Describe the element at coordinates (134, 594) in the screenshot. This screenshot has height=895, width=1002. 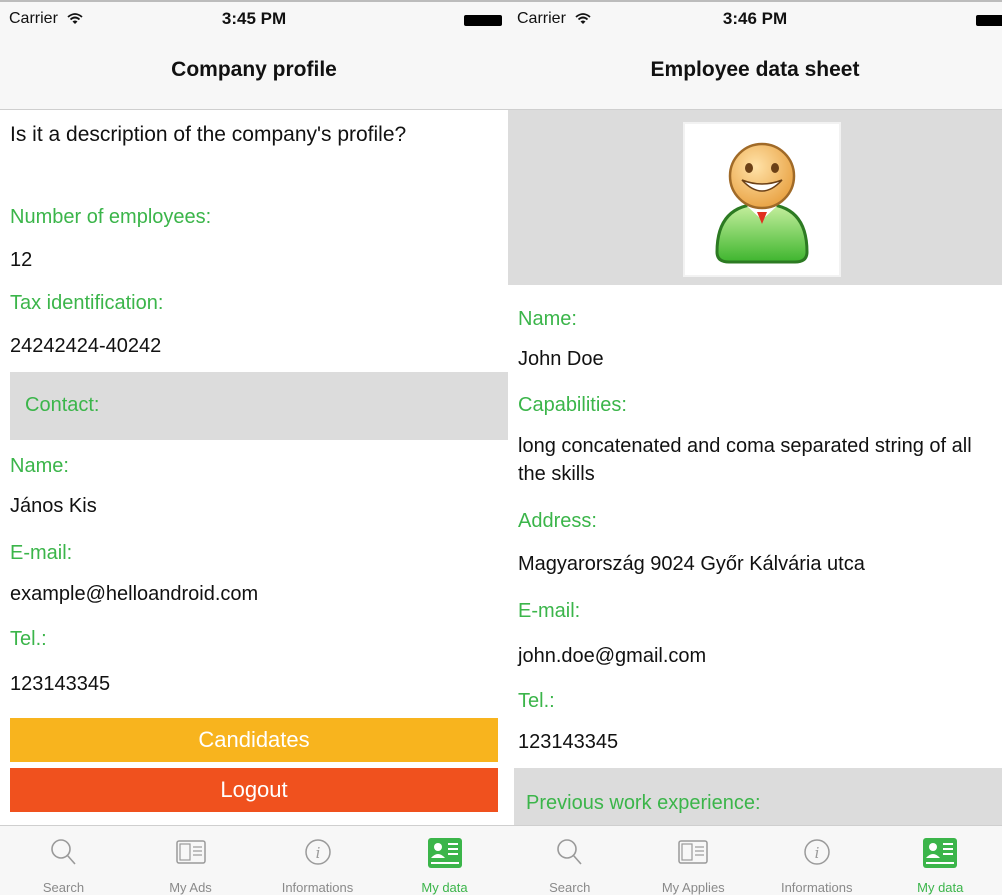
I see `contact-email-value: example@helloandroid.com` at that location.